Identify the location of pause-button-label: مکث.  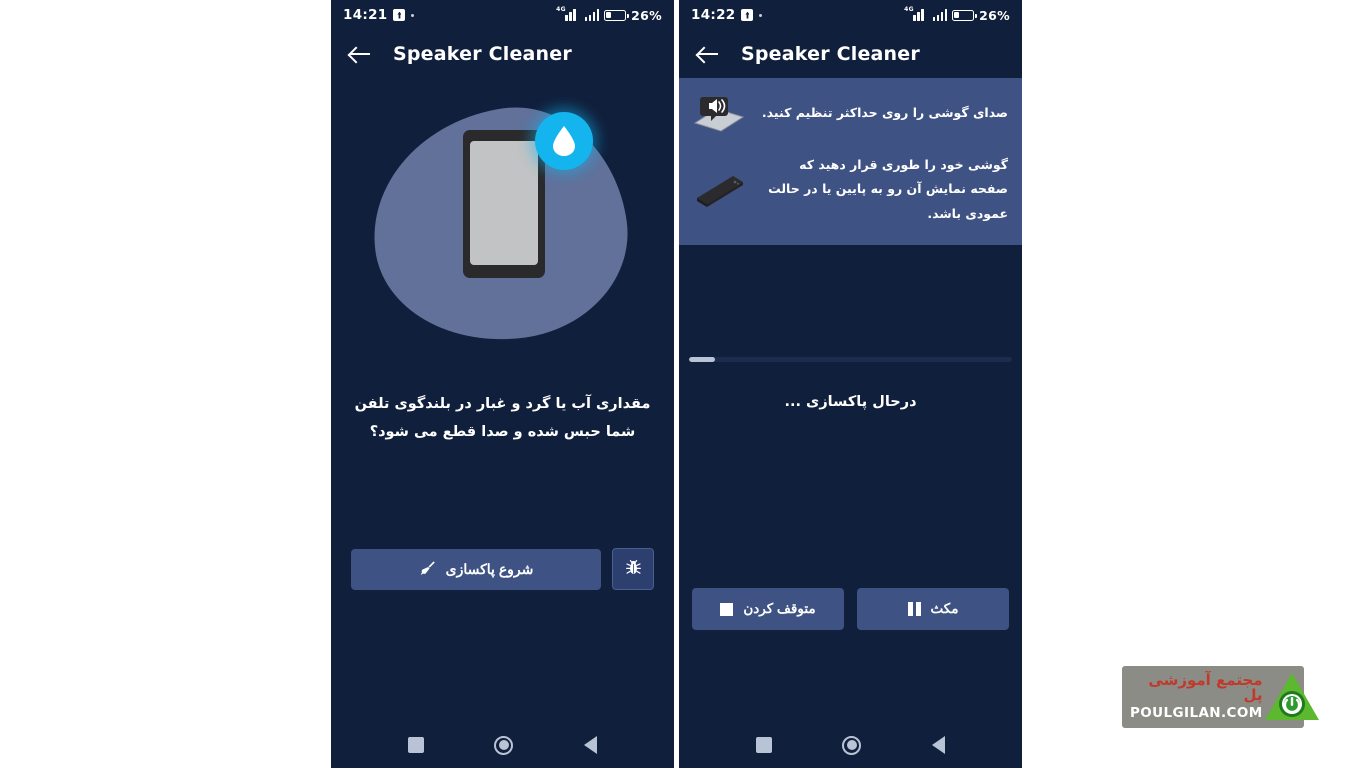
(944, 608).